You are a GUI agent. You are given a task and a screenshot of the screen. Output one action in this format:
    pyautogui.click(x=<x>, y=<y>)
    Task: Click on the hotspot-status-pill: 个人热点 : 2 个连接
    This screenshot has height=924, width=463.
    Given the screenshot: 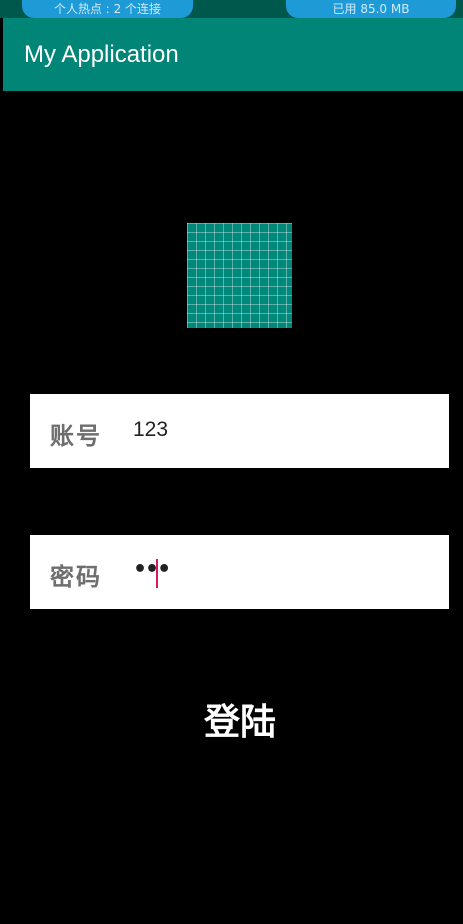 What is the action you would take?
    pyautogui.click(x=107, y=9)
    